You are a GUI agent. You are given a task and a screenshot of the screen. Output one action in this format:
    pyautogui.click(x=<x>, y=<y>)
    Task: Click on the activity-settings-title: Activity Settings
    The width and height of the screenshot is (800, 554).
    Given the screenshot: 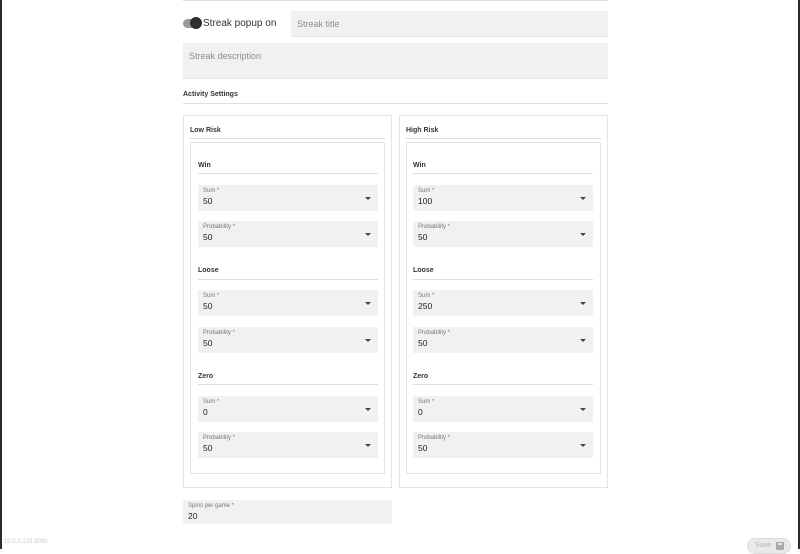 What is the action you would take?
    pyautogui.click(x=210, y=94)
    